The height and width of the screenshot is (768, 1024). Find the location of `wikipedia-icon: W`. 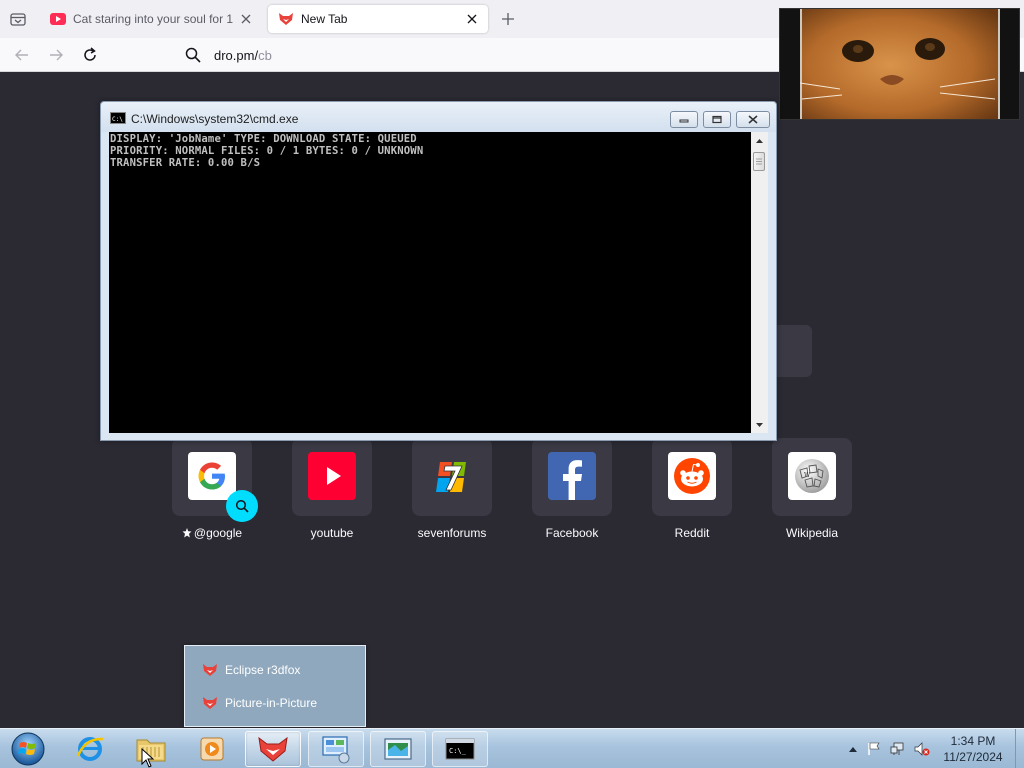

wikipedia-icon: W is located at coordinates (812, 476).